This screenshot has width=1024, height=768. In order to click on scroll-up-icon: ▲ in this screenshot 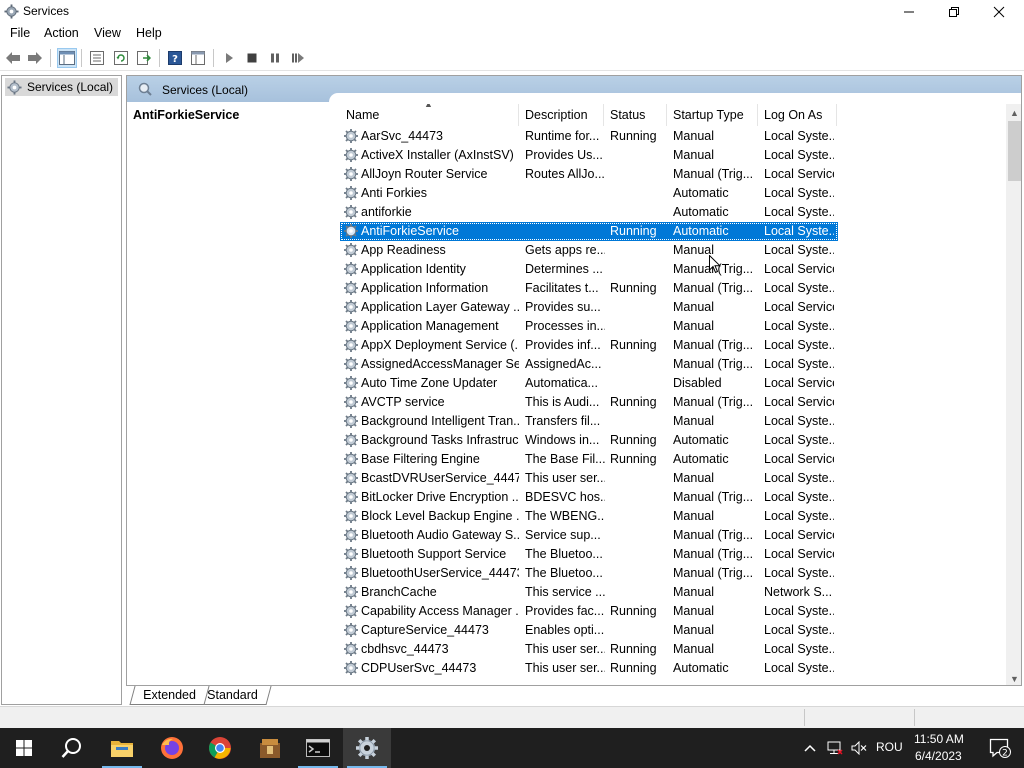, I will do `click(1013, 112)`.